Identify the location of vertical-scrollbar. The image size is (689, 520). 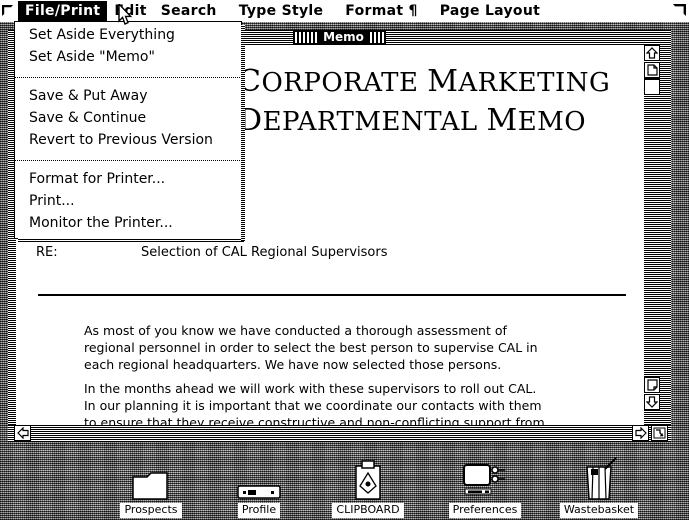
(652, 236).